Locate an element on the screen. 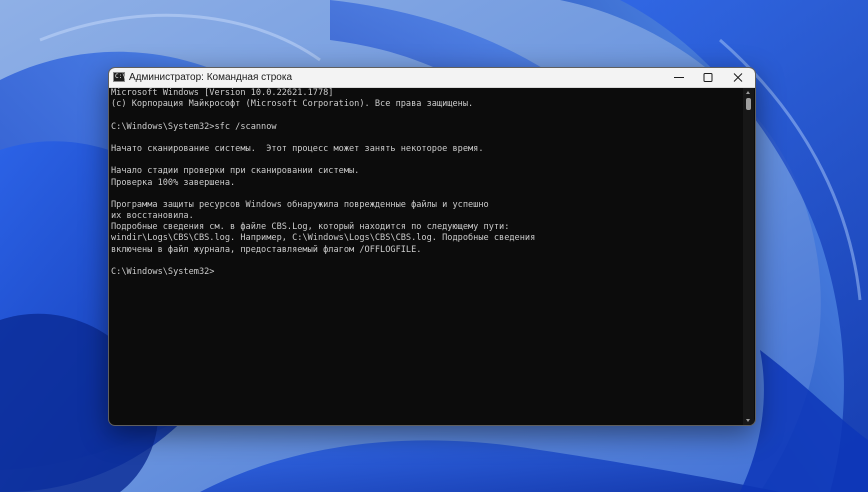 The image size is (868, 492). scroll-down-icon is located at coordinates (748, 420).